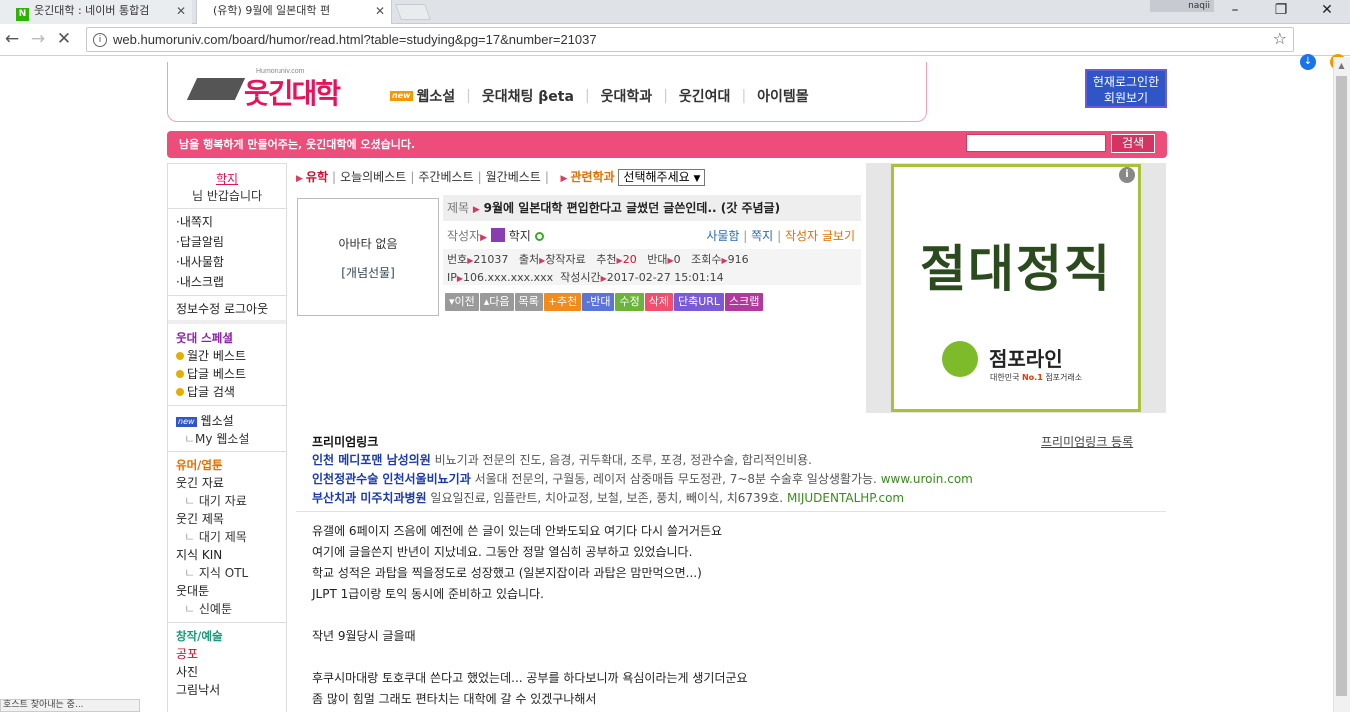 Image resolution: width=1350 pixels, height=712 pixels. I want to click on ad-tagline: 대한민국 No.1 점포거래소, so click(1036, 377).